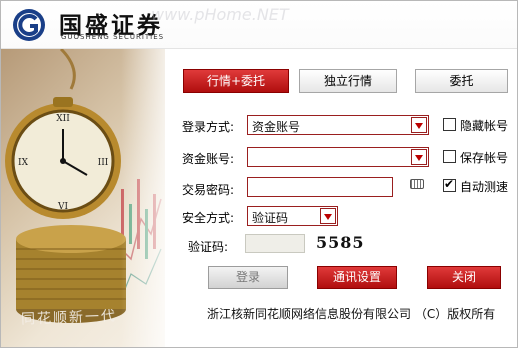 The image size is (518, 348). I want to click on account-select, so click(338, 157).